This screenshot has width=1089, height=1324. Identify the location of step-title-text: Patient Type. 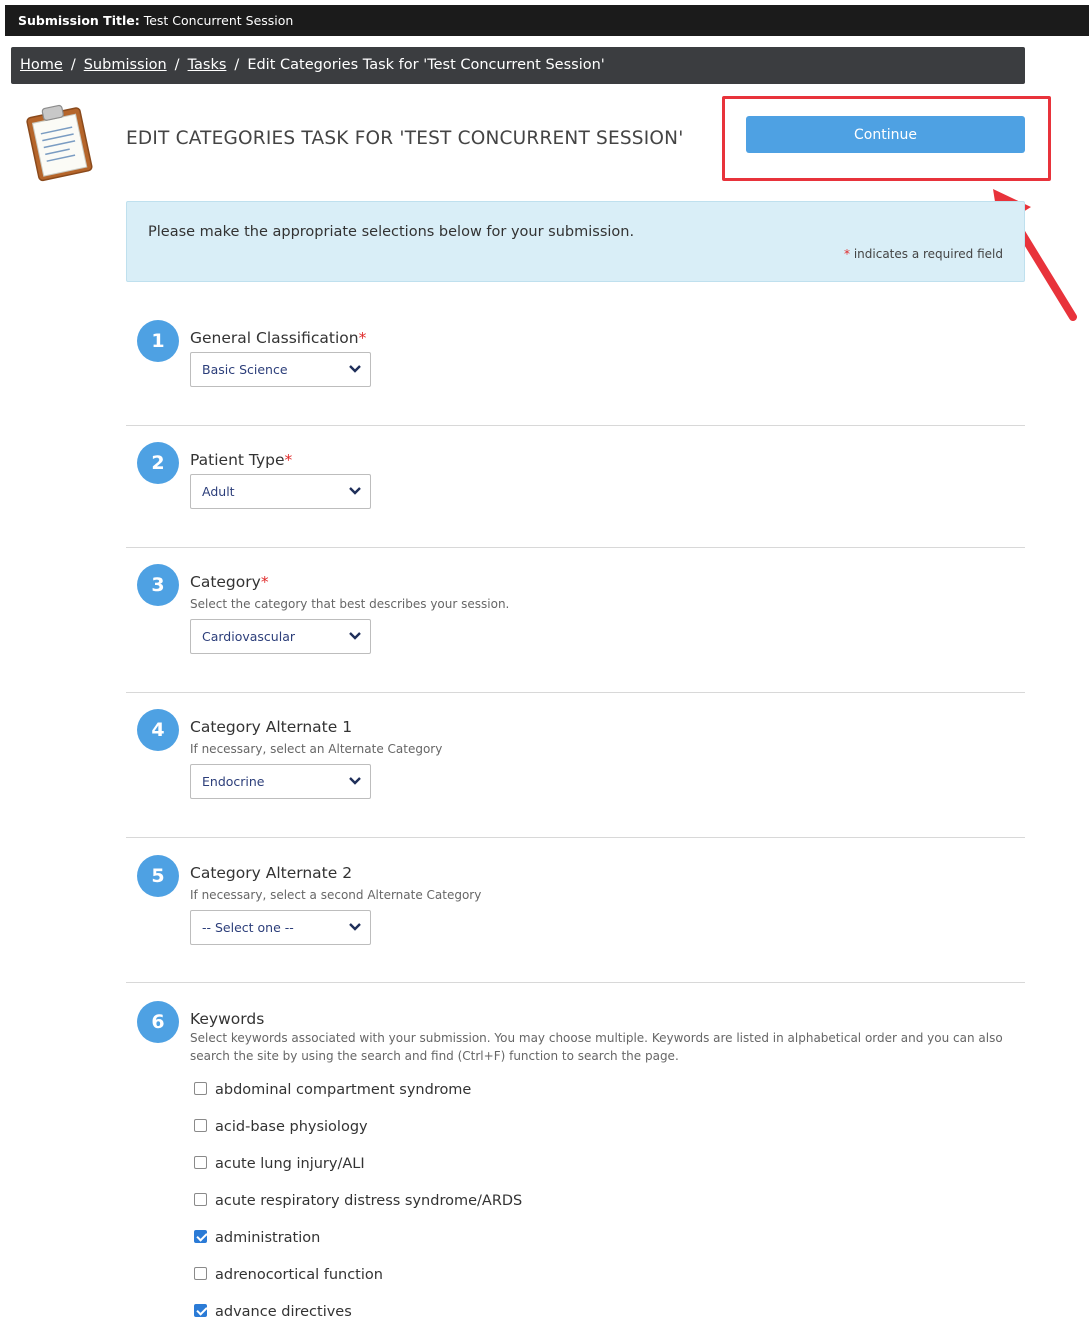
(237, 460).